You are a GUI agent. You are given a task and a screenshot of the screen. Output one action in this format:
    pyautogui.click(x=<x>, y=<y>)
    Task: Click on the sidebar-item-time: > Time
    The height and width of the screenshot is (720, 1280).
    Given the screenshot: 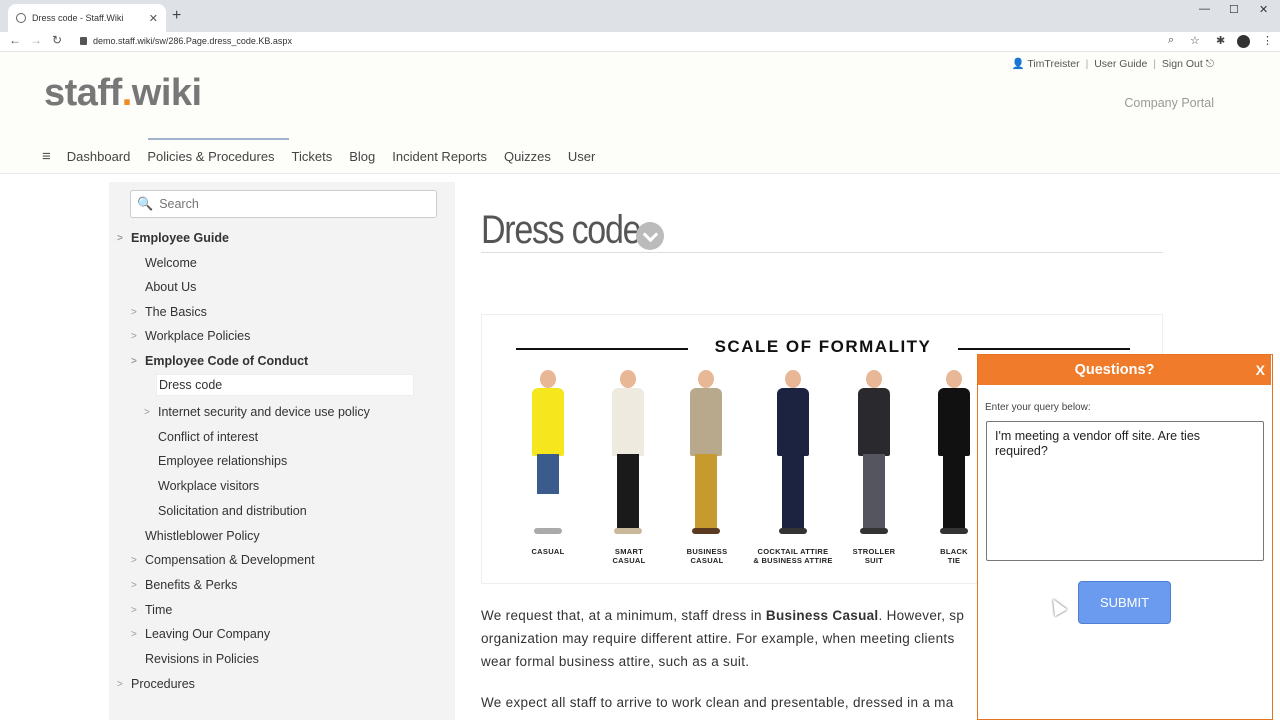 What is the action you would take?
    pyautogui.click(x=151, y=610)
    